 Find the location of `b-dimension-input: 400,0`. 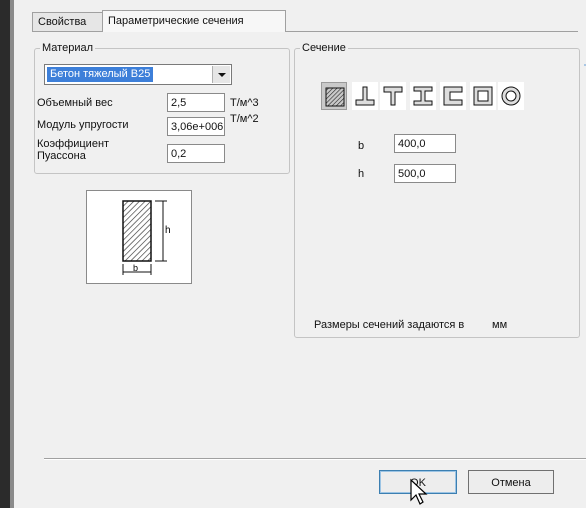

b-dimension-input: 400,0 is located at coordinates (425, 143).